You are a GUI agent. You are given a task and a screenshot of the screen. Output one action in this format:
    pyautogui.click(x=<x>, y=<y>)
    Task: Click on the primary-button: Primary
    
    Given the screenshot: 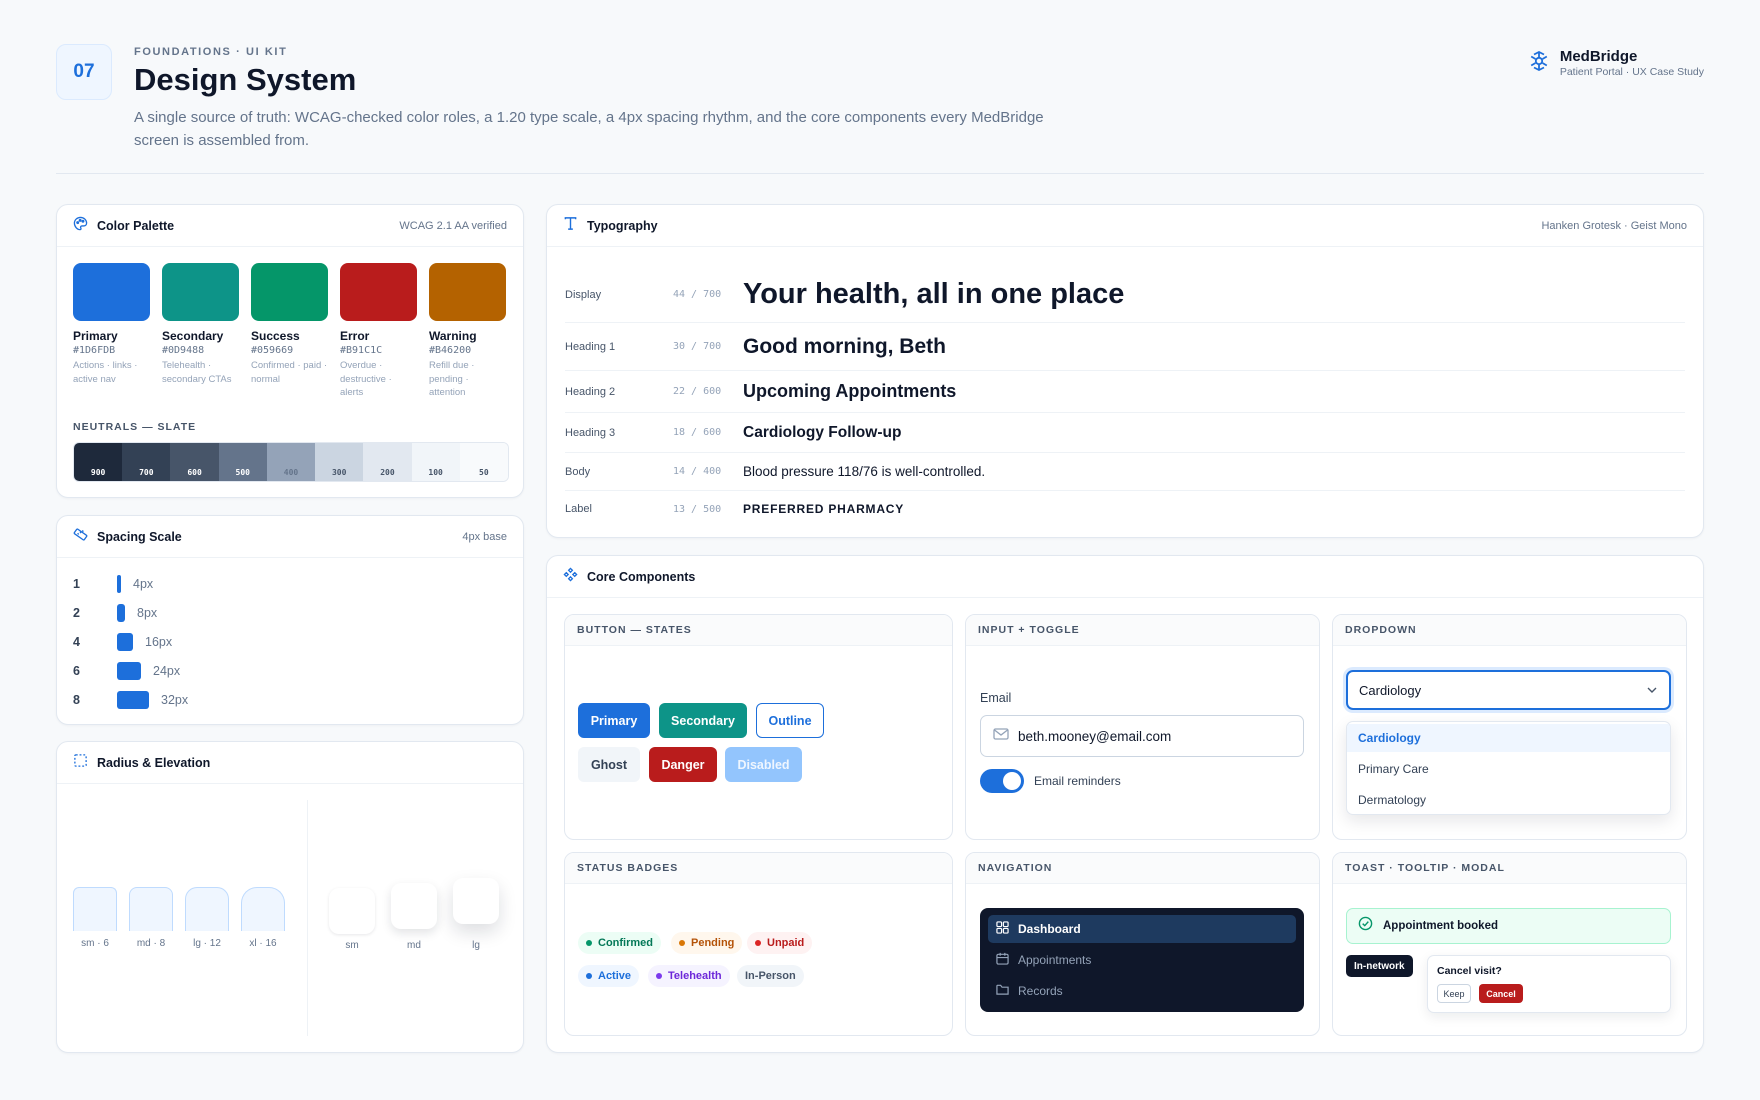 What is the action you would take?
    pyautogui.click(x=614, y=720)
    